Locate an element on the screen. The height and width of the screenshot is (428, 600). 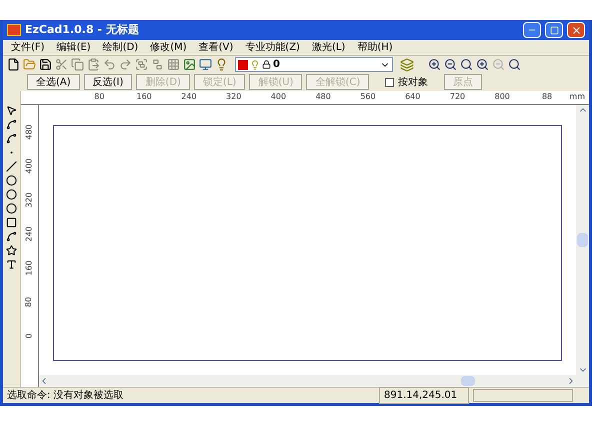
status-message: 选取命令: 没有对象被选取 is located at coordinates (65, 395).